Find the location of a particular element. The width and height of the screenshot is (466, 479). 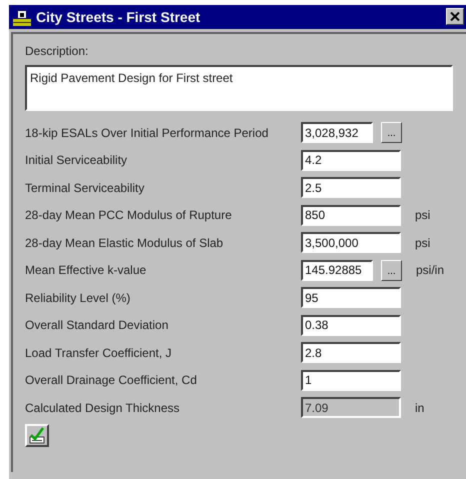

window-title: City Streets - First Street is located at coordinates (118, 17).